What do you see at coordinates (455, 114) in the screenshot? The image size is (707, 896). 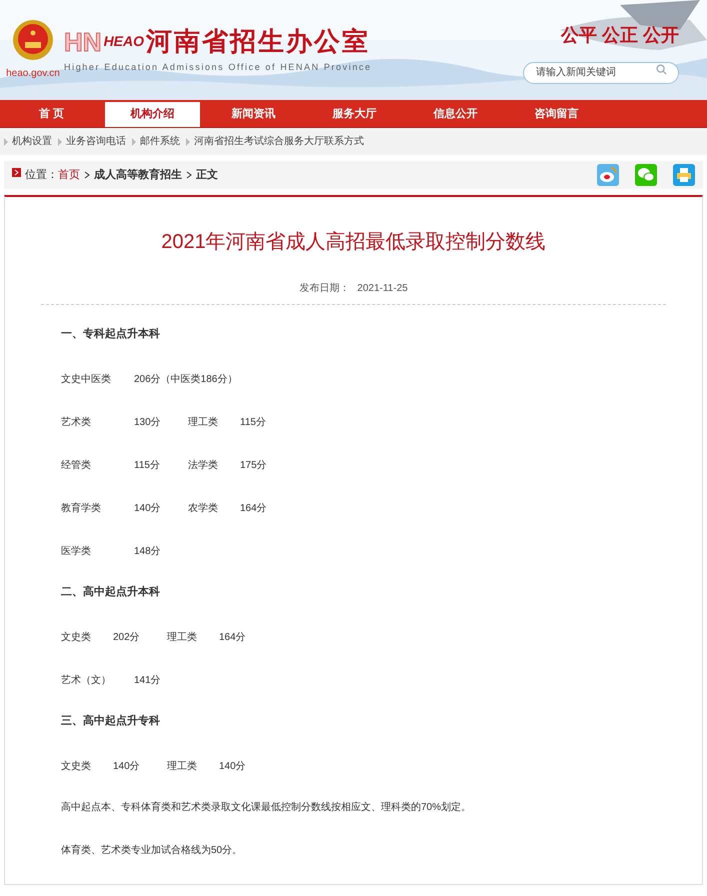 I see `nav-tab: 信息公开` at bounding box center [455, 114].